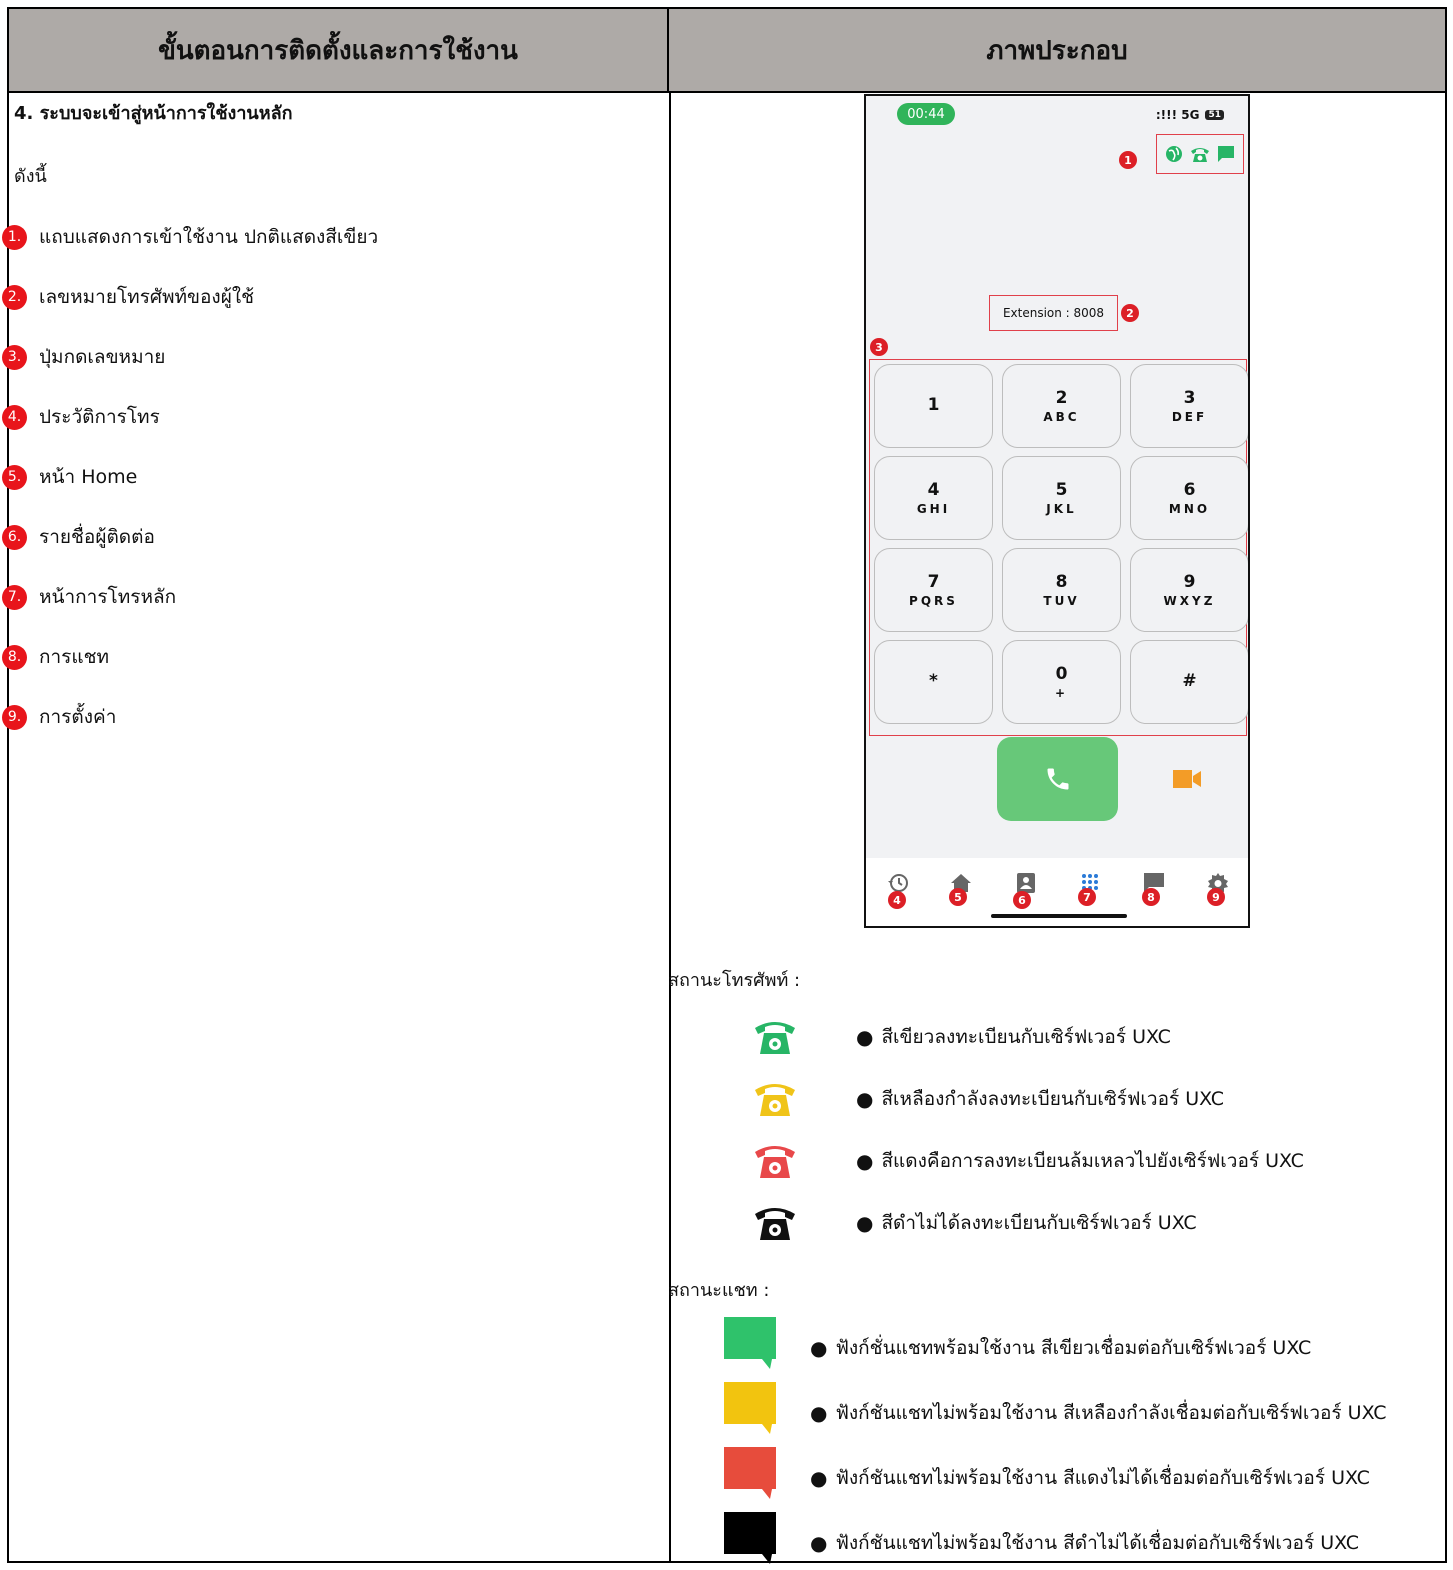 The image size is (1453, 1570). I want to click on phone-status-item: ● สีเขียวลงทะเบียนกับเซิร์ฟเวอร์ UXC, so click(1013, 1037).